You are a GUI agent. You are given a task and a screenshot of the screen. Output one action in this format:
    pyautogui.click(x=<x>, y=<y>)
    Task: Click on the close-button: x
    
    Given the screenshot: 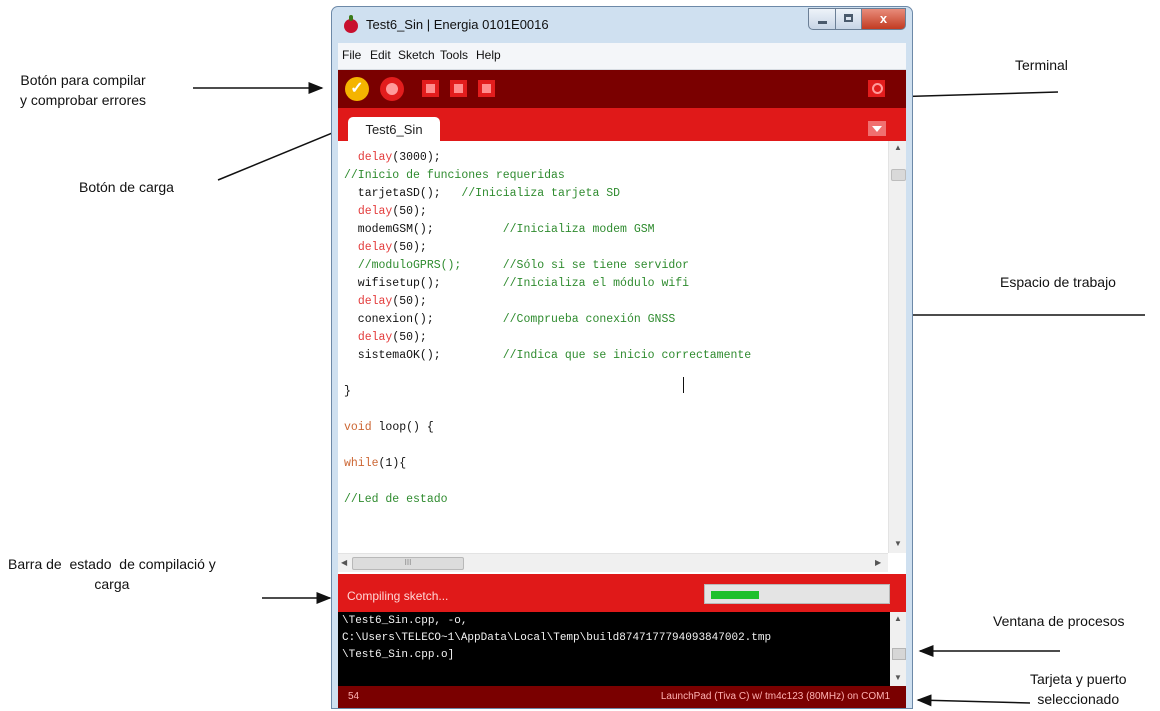 What is the action you would take?
    pyautogui.click(x=884, y=19)
    